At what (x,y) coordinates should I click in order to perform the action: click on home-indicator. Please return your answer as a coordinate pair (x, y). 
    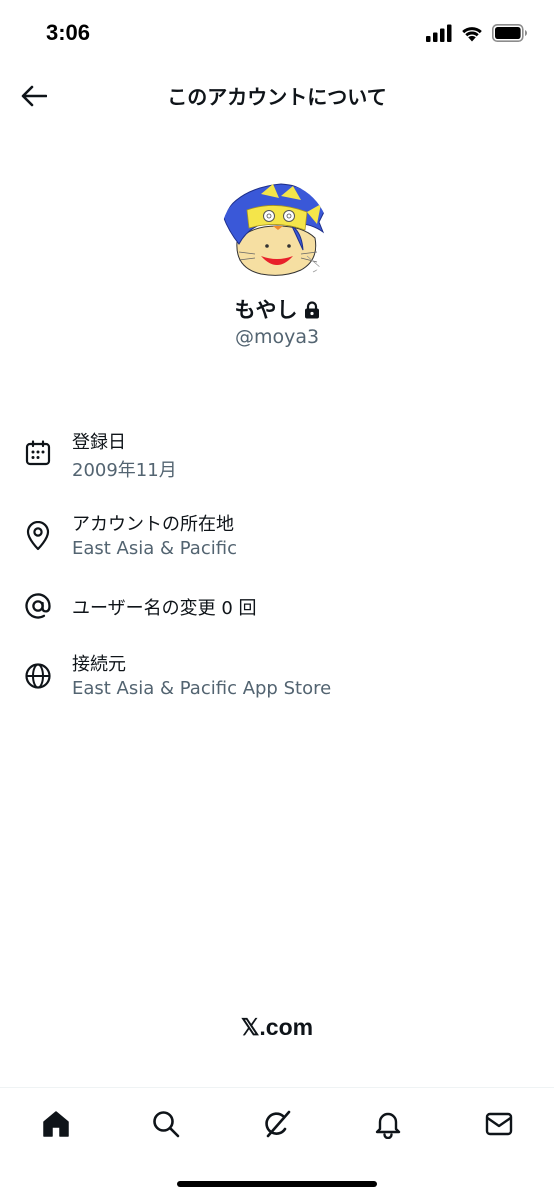
    Looking at the image, I should click on (277, 1184).